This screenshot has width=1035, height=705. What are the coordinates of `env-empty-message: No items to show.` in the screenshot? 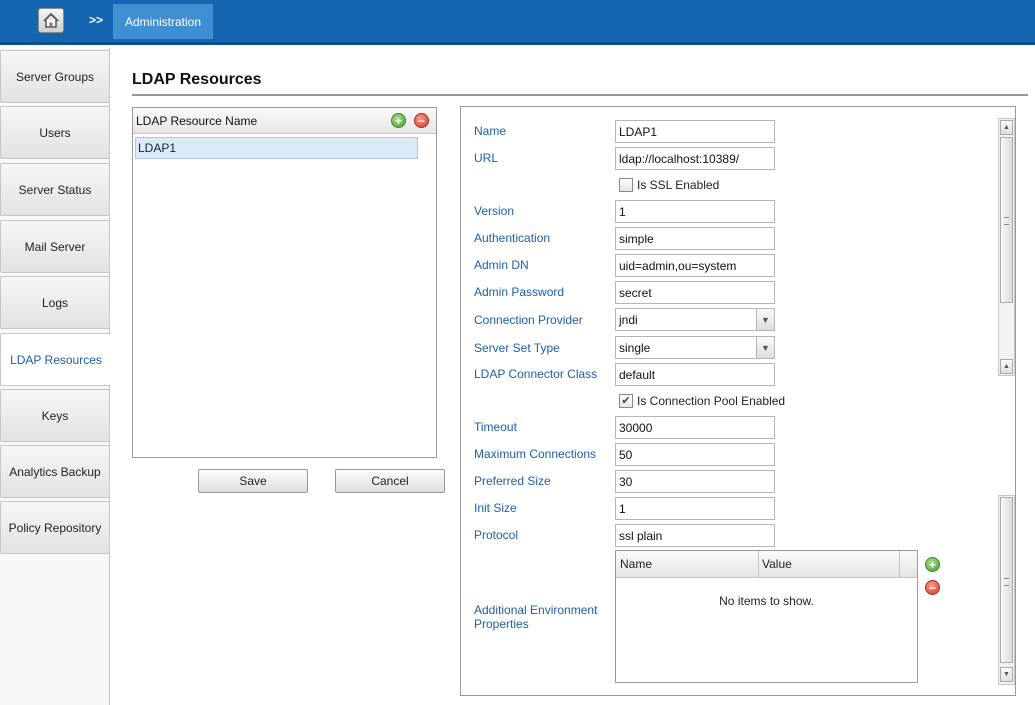 It's located at (766, 601).